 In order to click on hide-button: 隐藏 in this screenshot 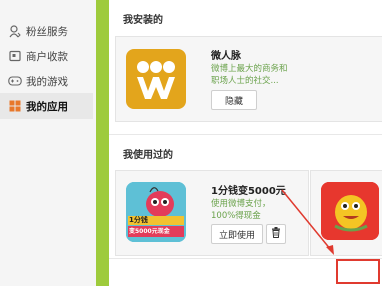, I will do `click(234, 100)`.